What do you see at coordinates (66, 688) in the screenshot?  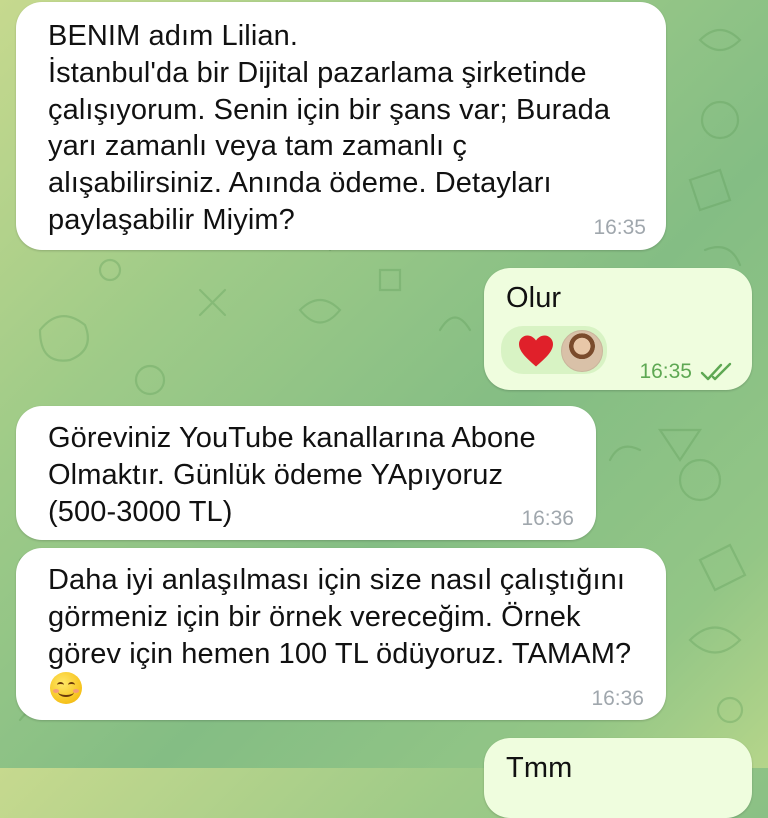 I see `smiling-face-emoji-icon` at bounding box center [66, 688].